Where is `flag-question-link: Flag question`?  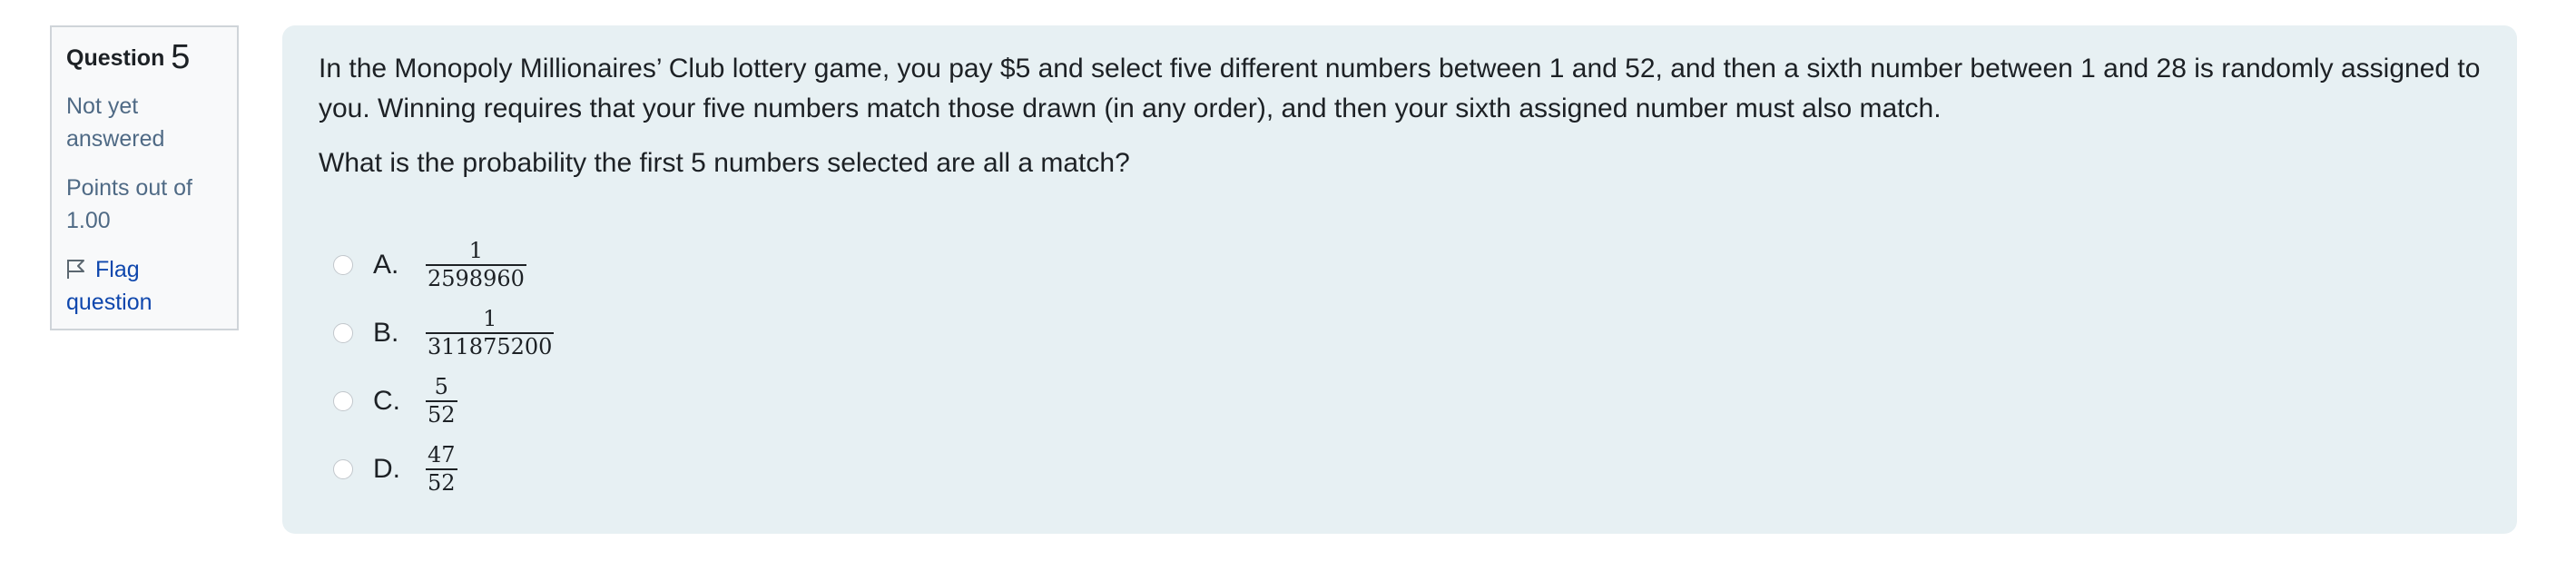 flag-question-link: Flag question is located at coordinates (144, 286).